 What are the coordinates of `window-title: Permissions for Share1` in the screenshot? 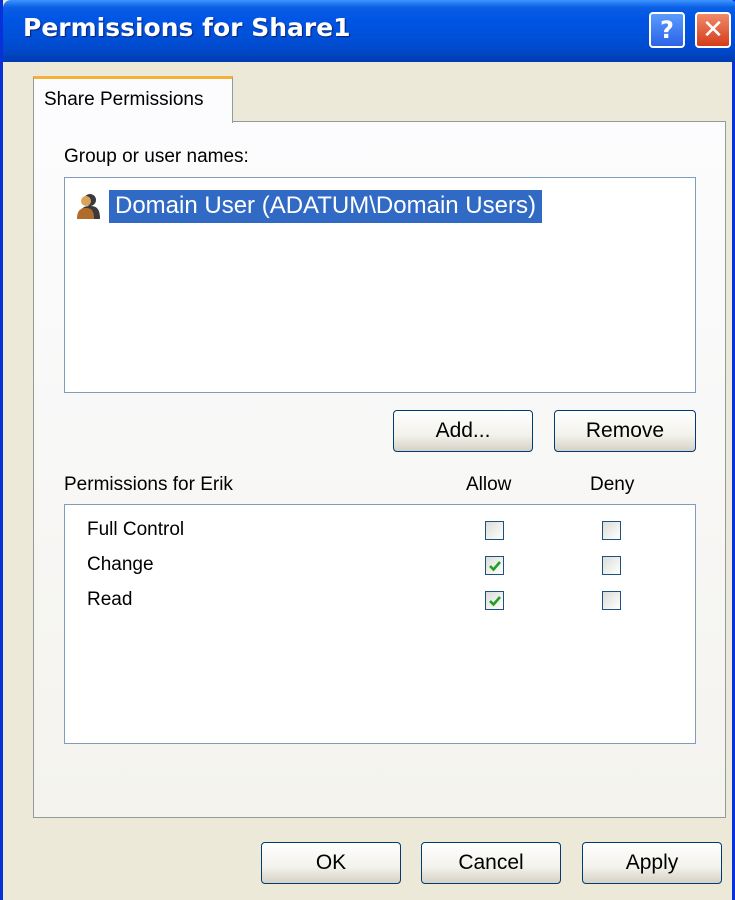 It's located at (187, 27).